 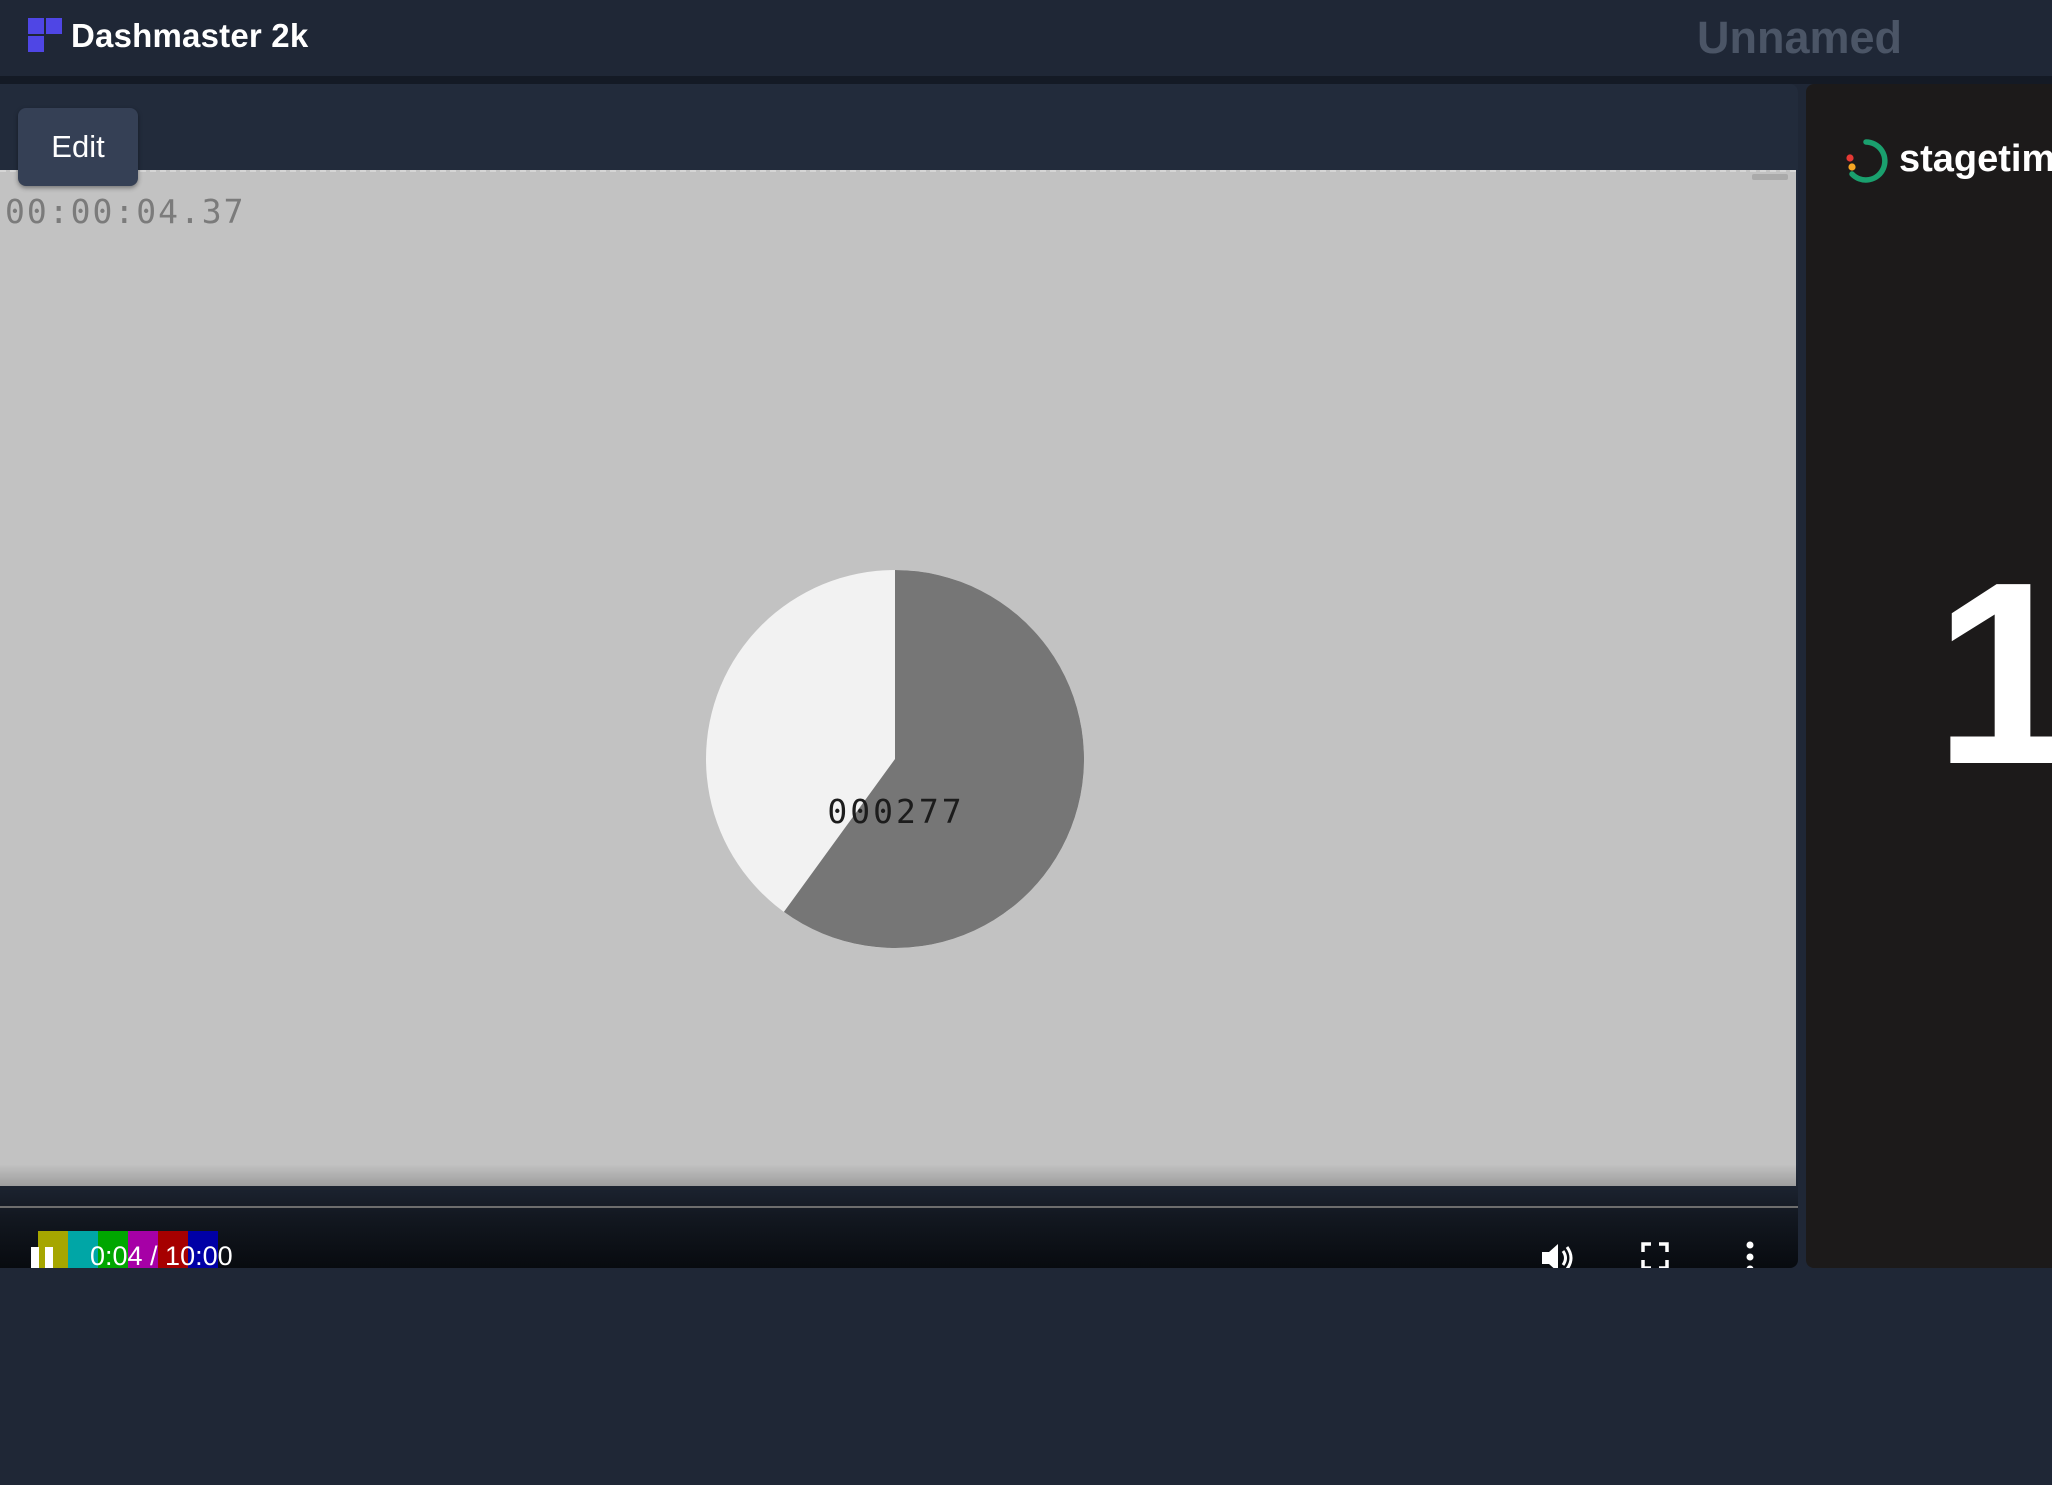 I want to click on stagetimer-display: 1, so click(x=1993, y=674).